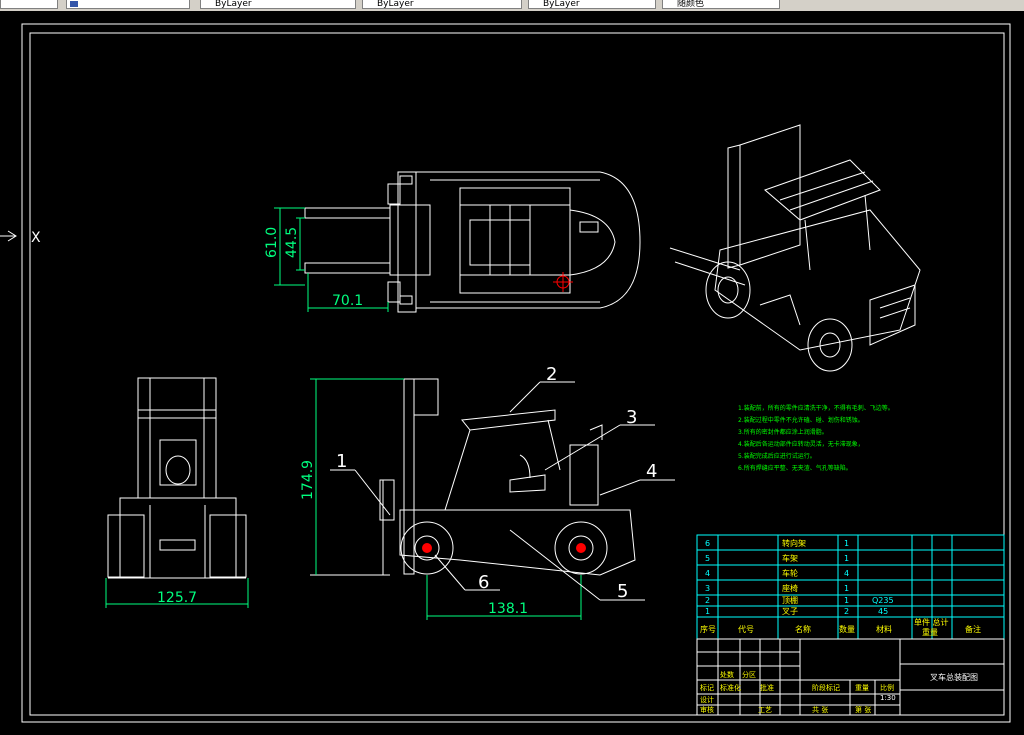 The width and height of the screenshot is (1024, 735). I want to click on label-approve: 批准, so click(767, 687).